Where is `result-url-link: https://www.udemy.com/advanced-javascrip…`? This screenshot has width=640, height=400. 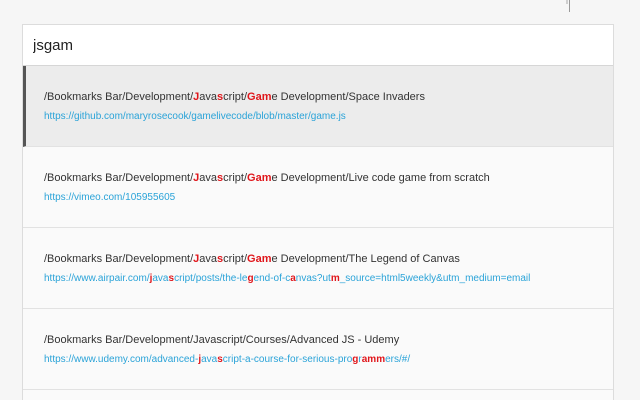 result-url-link: https://www.udemy.com/advanced-javascrip… is located at coordinates (328, 359).